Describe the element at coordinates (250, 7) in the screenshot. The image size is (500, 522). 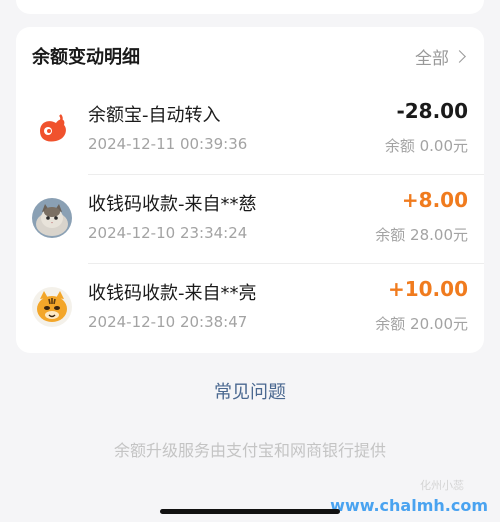
I see `previous-card` at that location.